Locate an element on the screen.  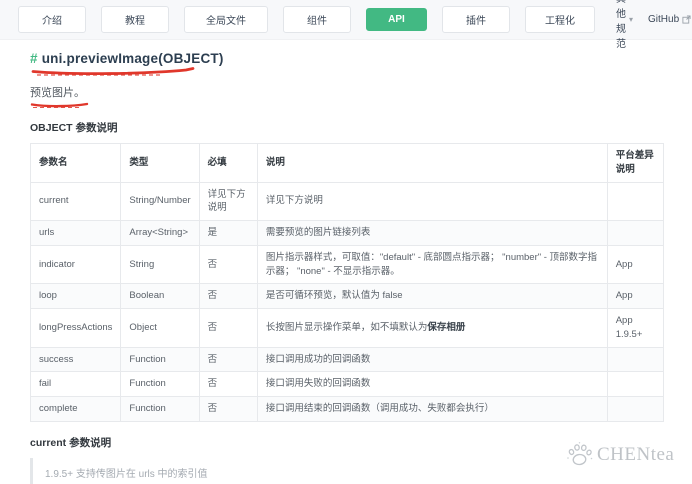
table-row-current: current String/Number 详见下方说明 详见下方说明 is located at coordinates (347, 201).